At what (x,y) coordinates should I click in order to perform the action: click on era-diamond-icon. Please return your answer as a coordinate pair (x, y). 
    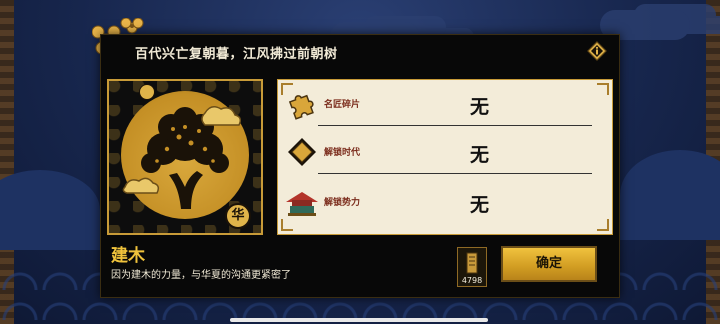
    Looking at the image, I should click on (302, 152).